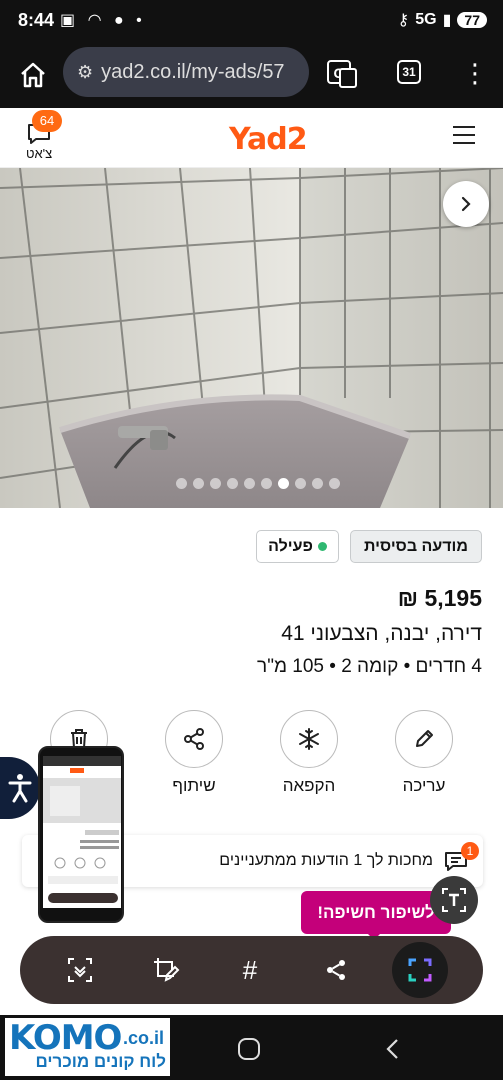 Image resolution: width=503 pixels, height=1080 pixels. Describe the element at coordinates (322, 546) in the screenshot. I see `active-dot-icon` at that location.